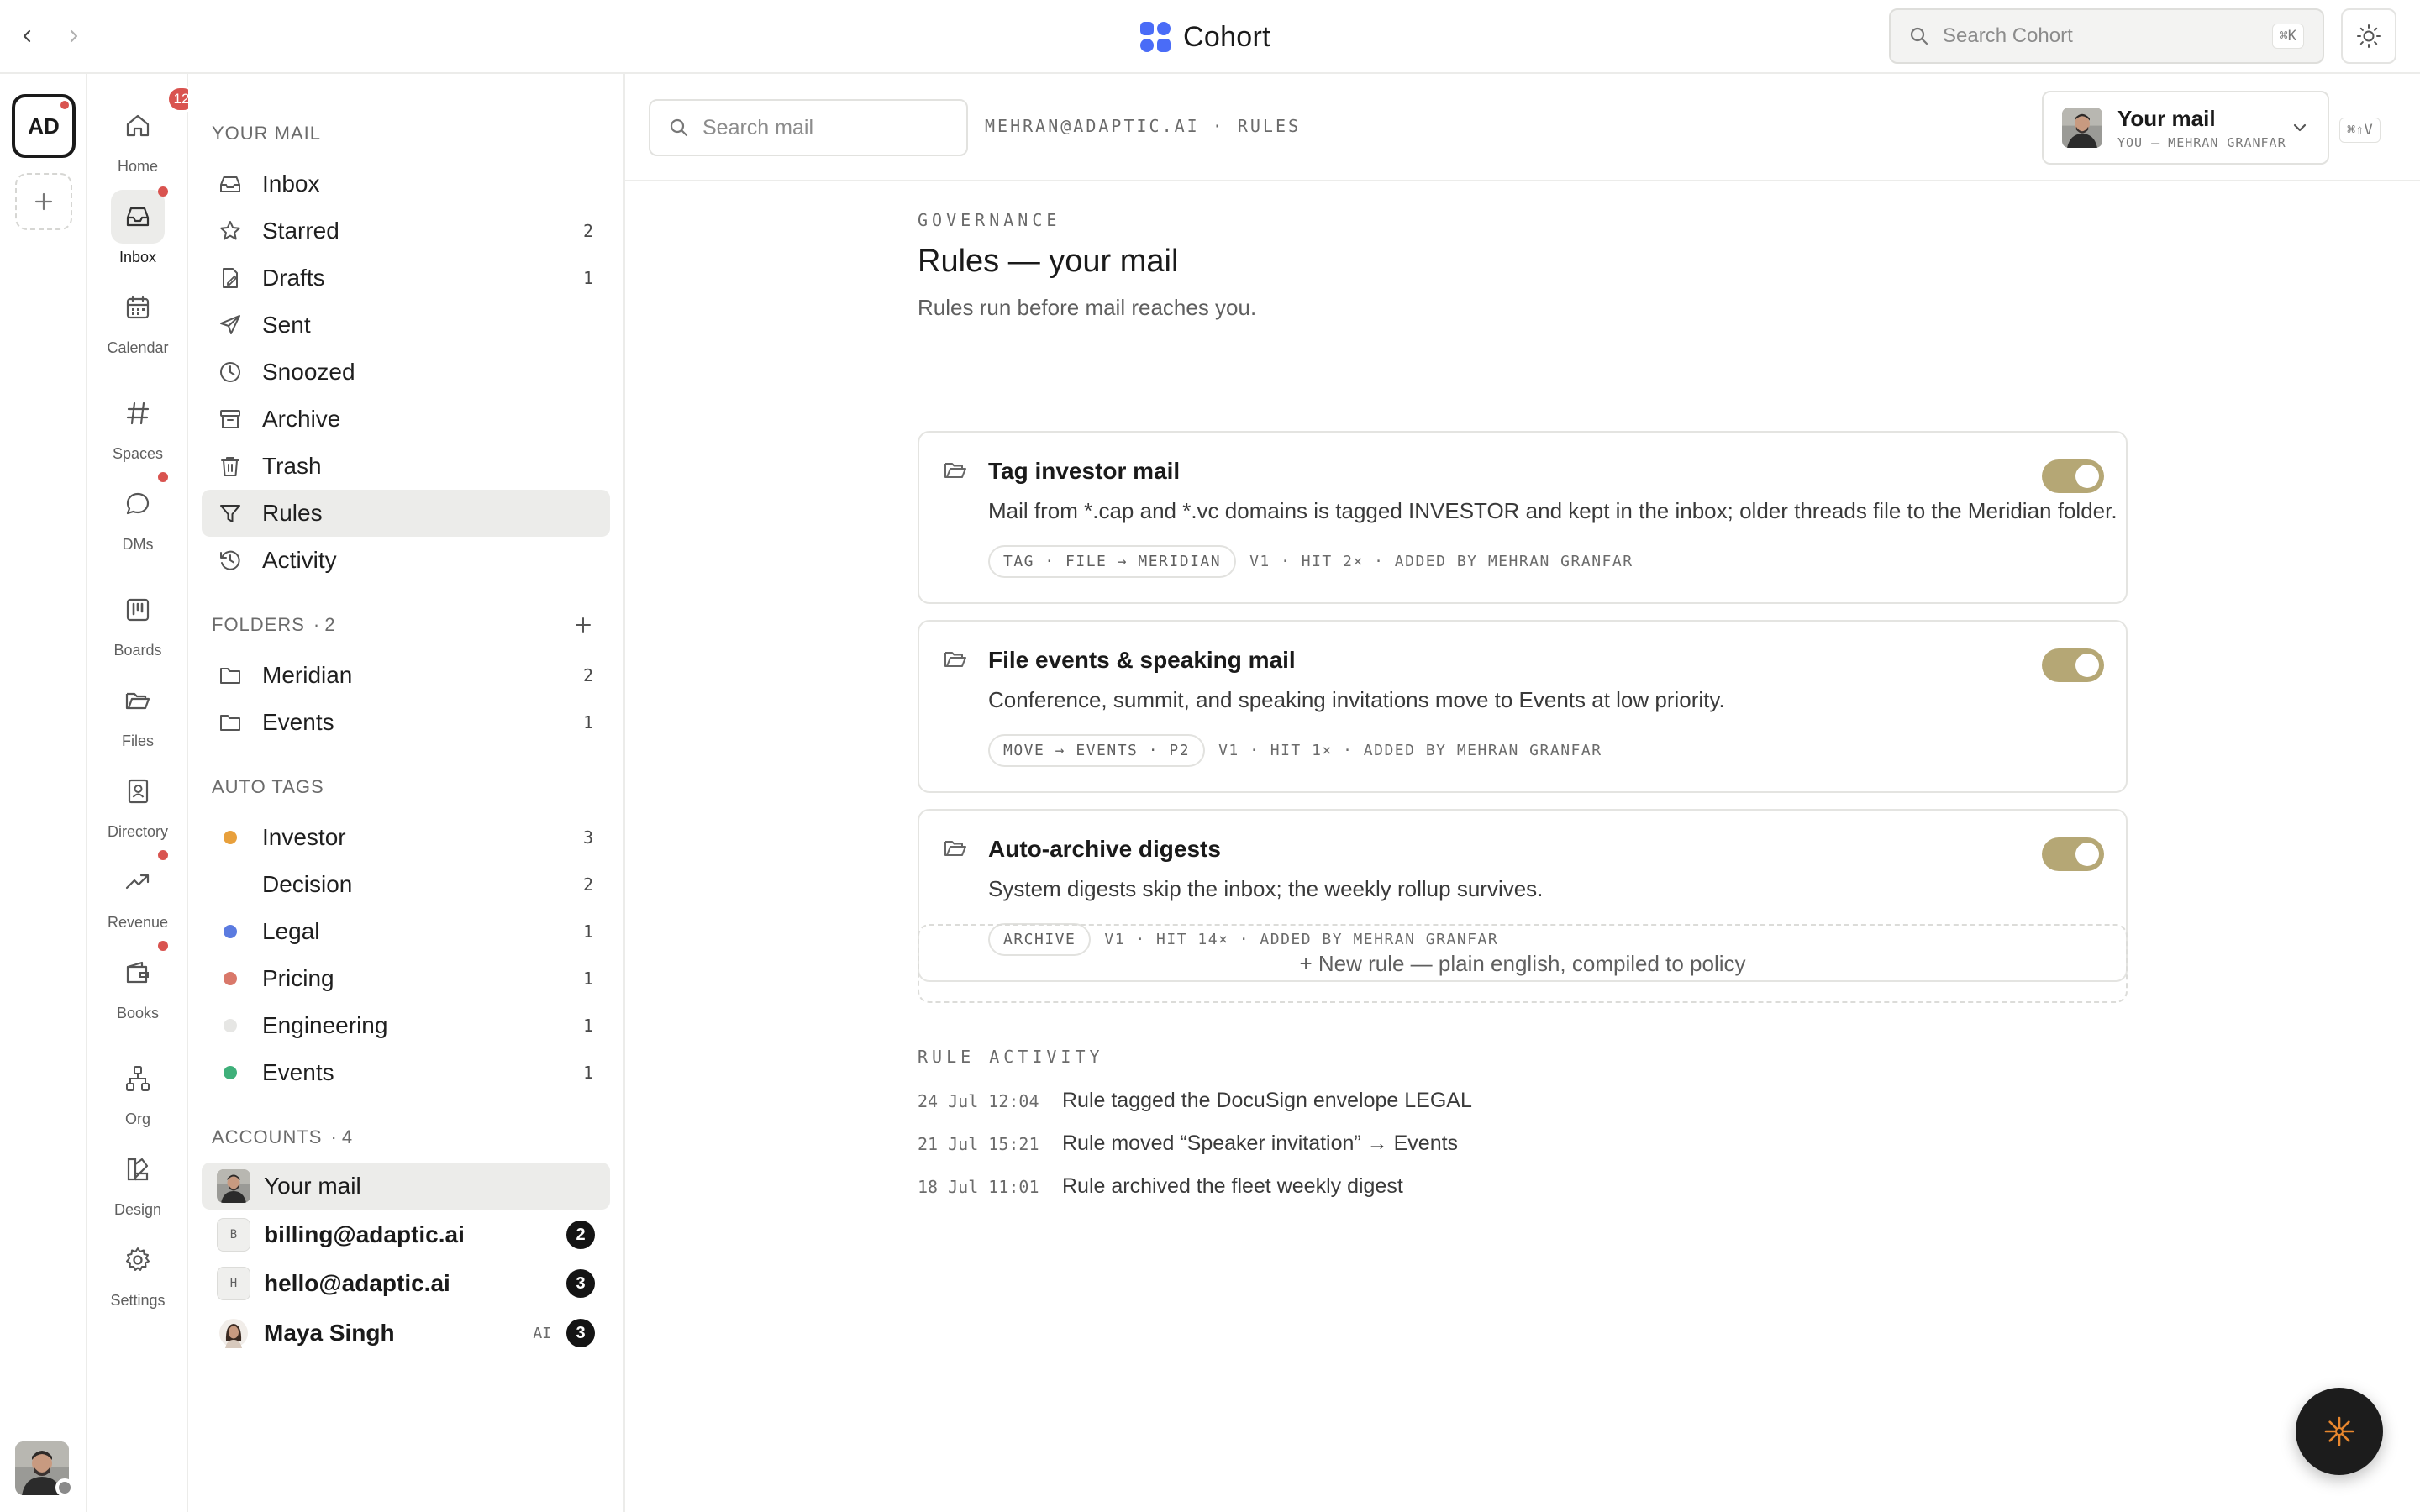  I want to click on sparkle-icon, so click(2339, 1431).